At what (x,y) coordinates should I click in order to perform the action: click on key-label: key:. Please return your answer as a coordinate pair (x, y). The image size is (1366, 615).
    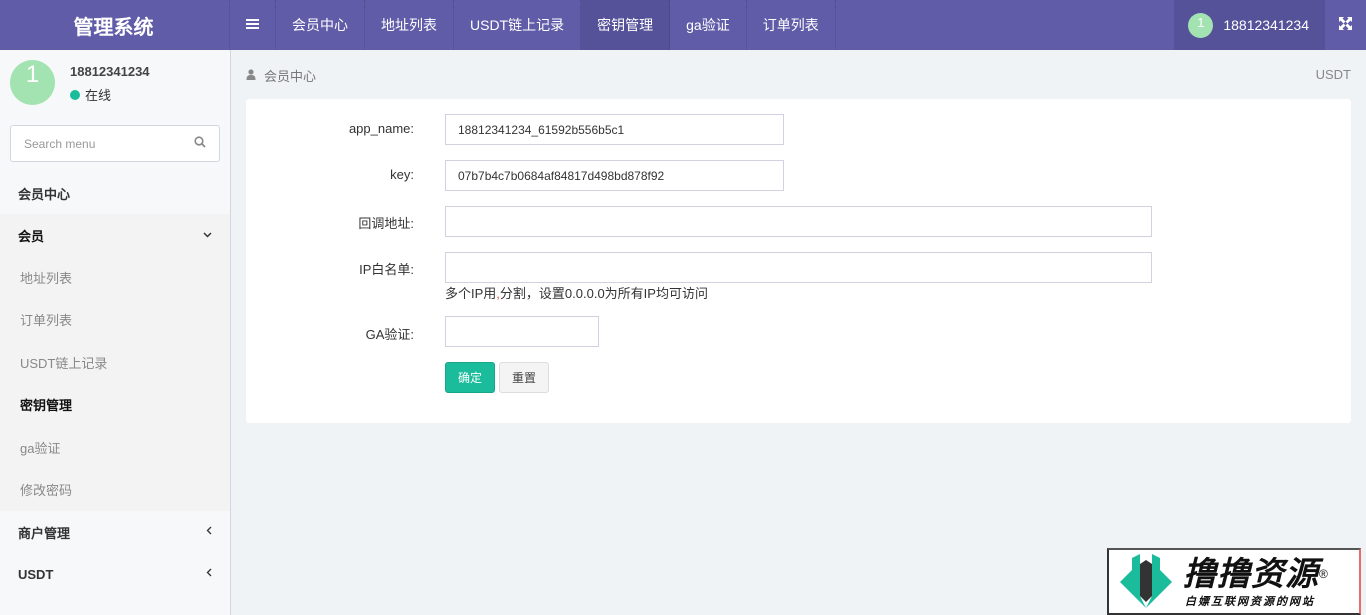
    Looking at the image, I should click on (402, 174).